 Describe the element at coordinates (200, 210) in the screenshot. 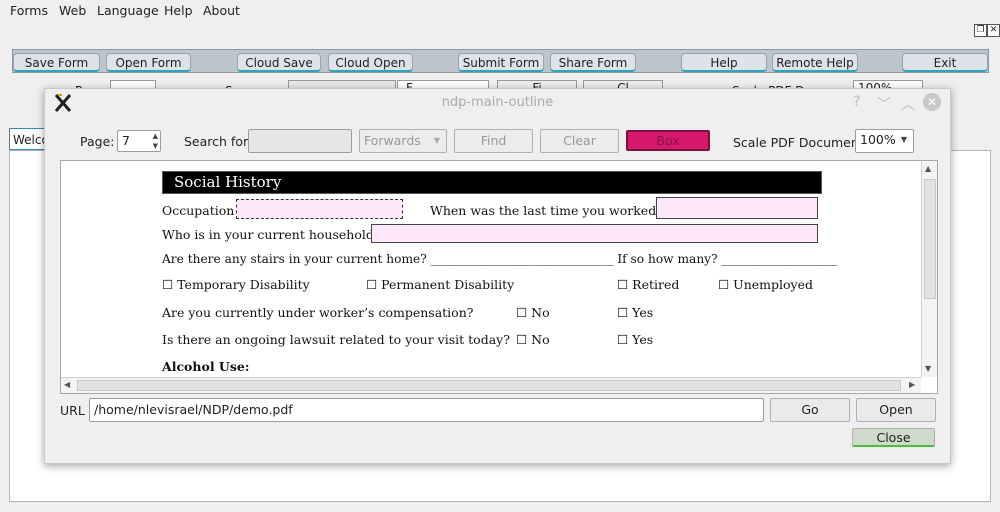

I see `occupation-label: Occupation:` at that location.